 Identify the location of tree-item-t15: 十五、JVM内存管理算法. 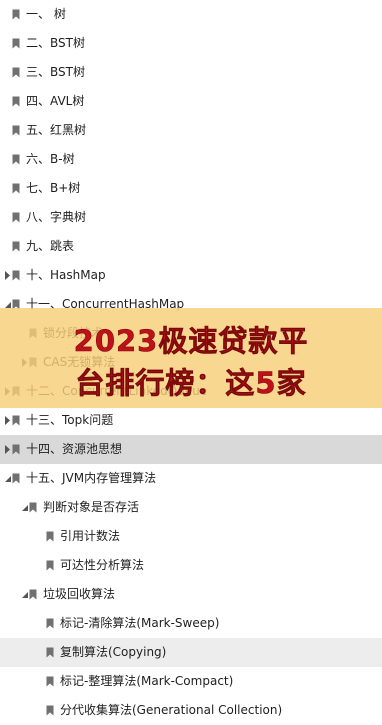
(191, 478).